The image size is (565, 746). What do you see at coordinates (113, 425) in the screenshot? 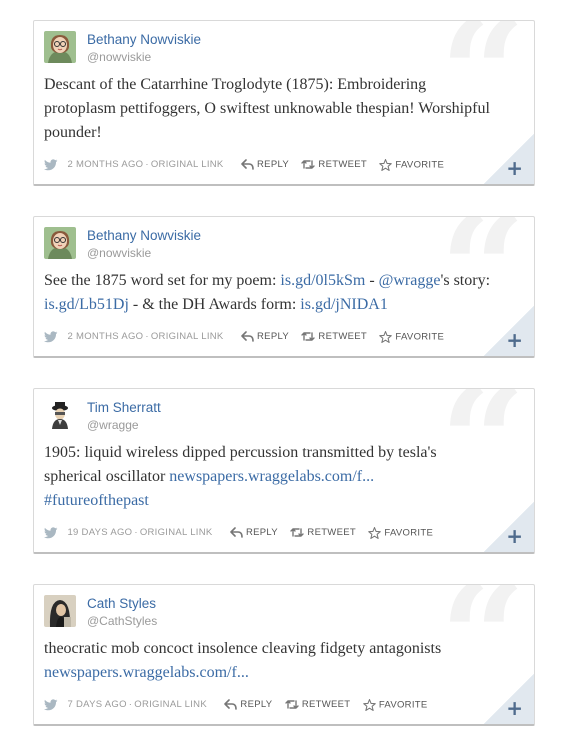
I see `author-handle: @wragge` at bounding box center [113, 425].